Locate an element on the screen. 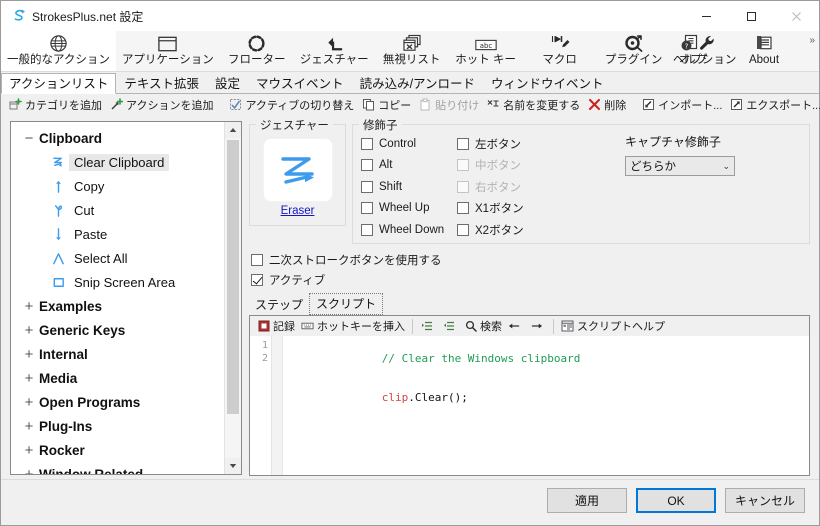  apply-button: 適用 is located at coordinates (587, 500).